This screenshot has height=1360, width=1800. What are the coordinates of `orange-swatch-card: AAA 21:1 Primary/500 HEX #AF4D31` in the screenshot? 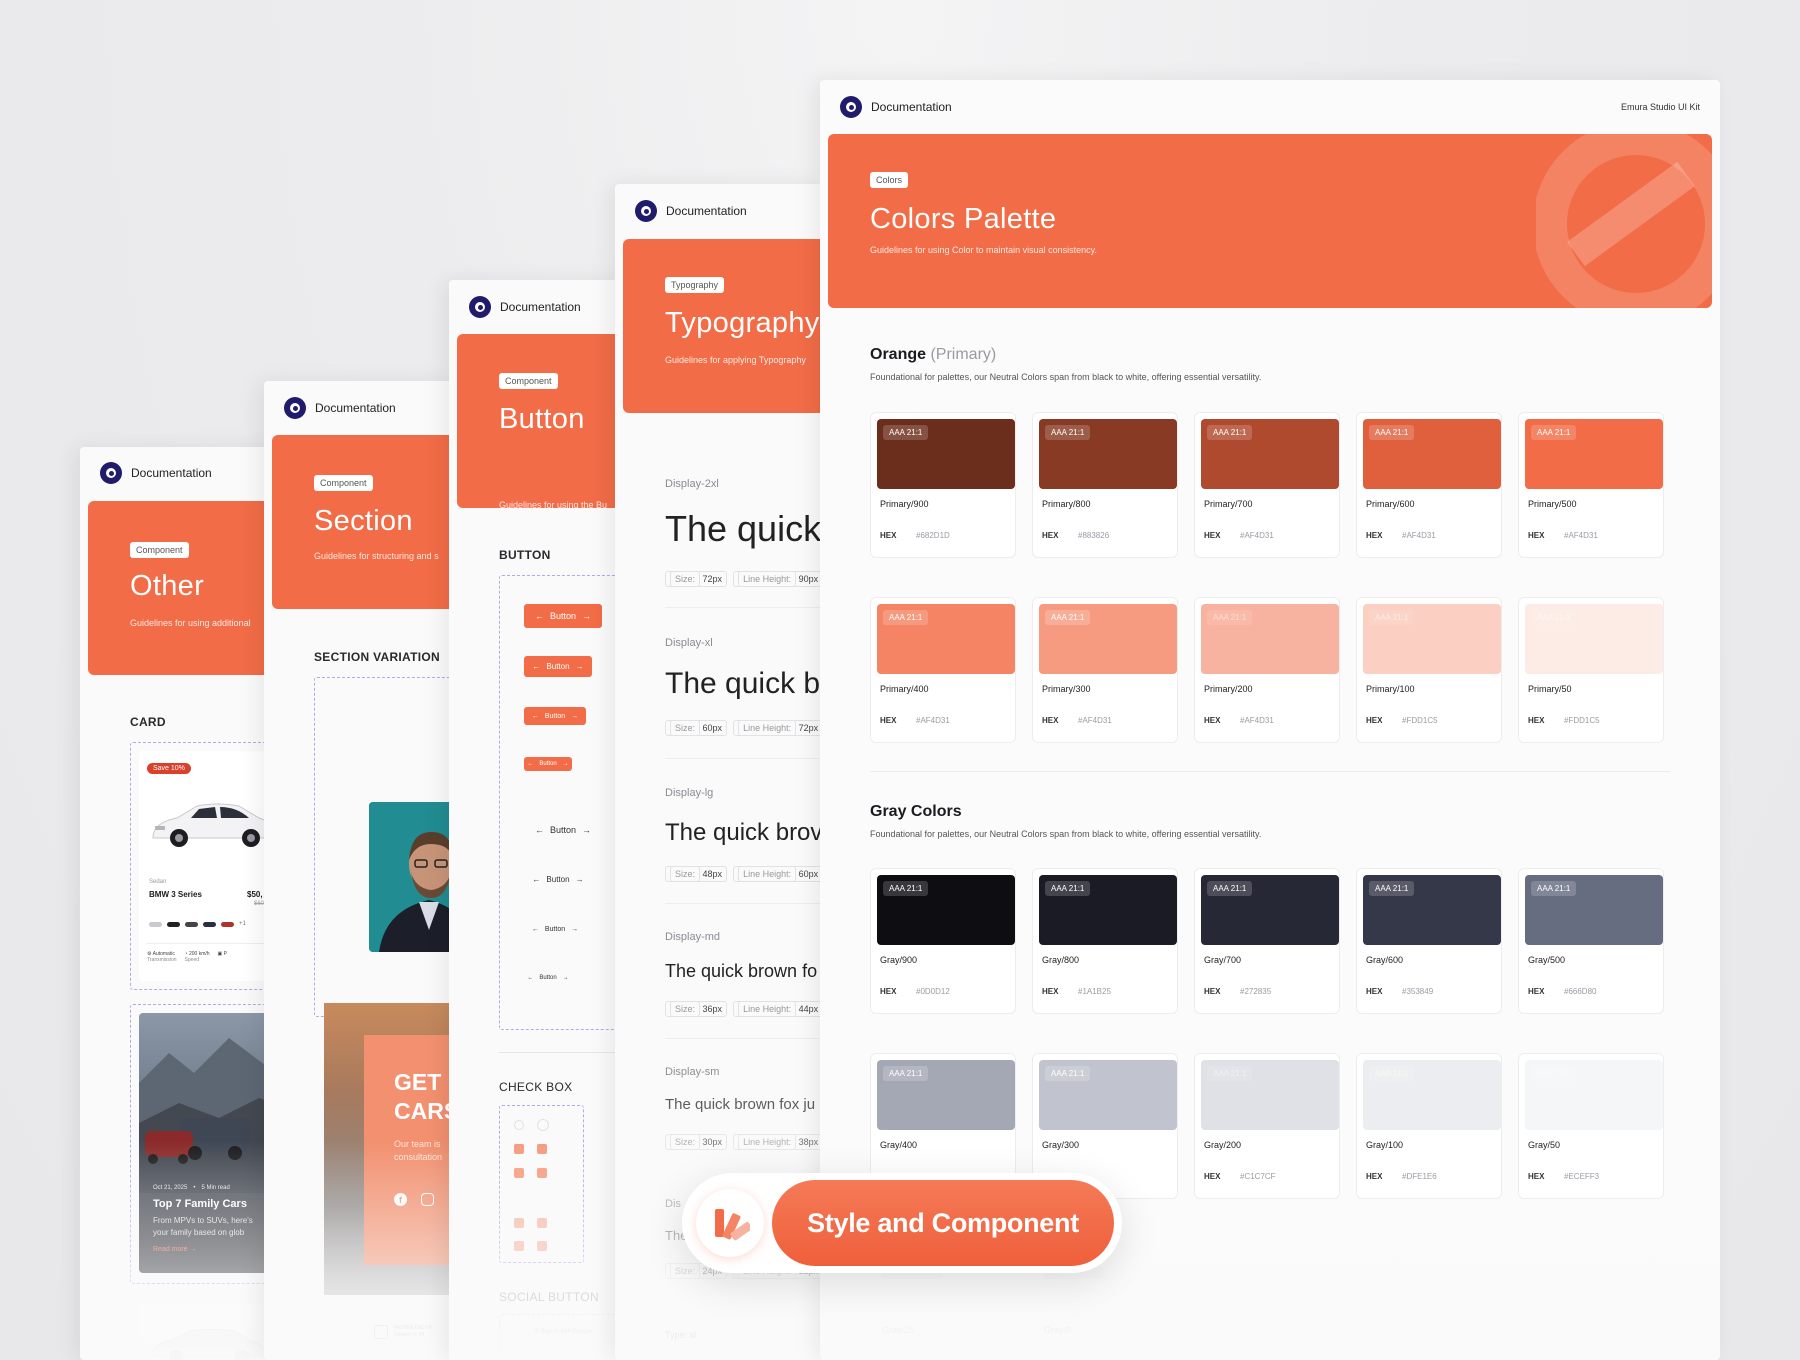 It's located at (1591, 485).